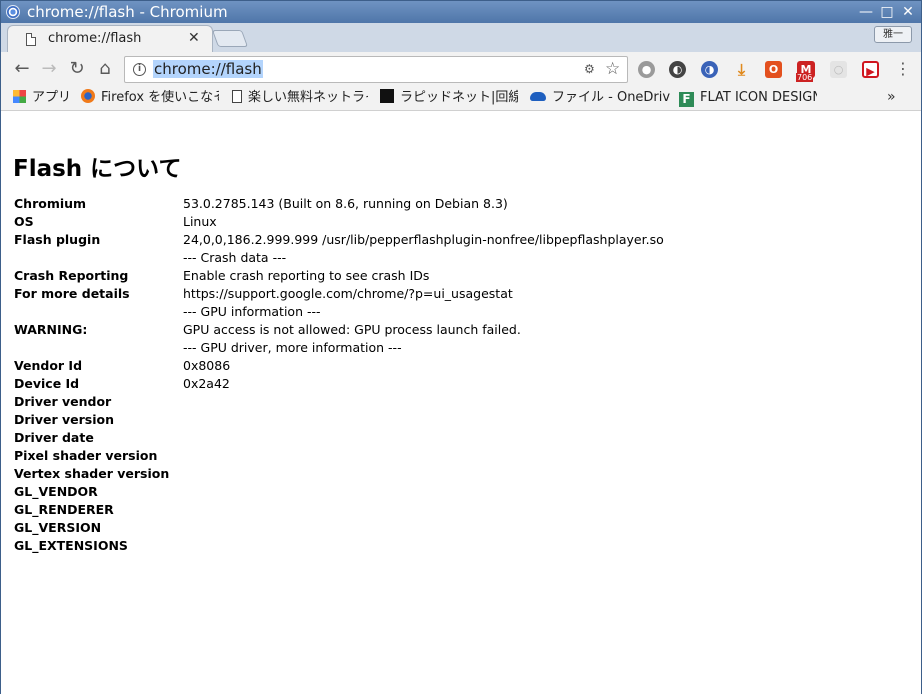  What do you see at coordinates (891, 97) in the screenshot?
I see `bookmarks-overflow-chevron-icon: »` at bounding box center [891, 97].